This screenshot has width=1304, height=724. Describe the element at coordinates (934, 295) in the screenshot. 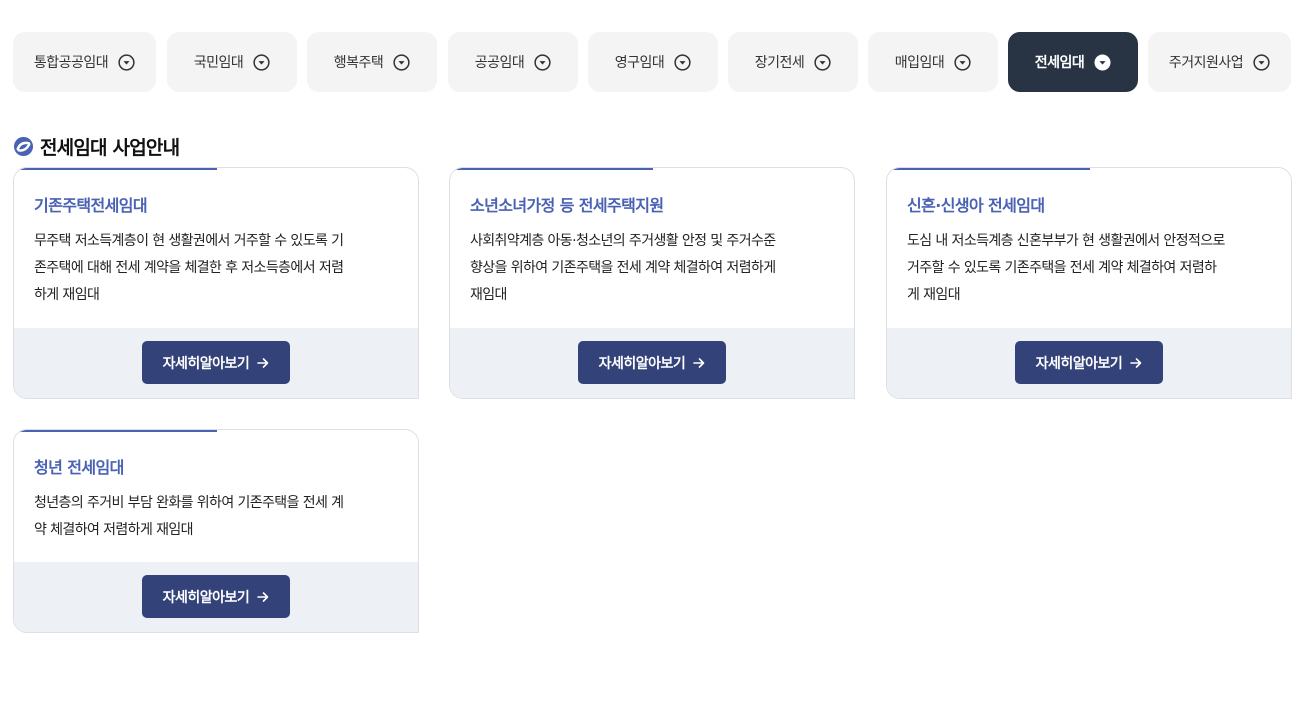

I see `card-description-line: 게 재임대` at that location.